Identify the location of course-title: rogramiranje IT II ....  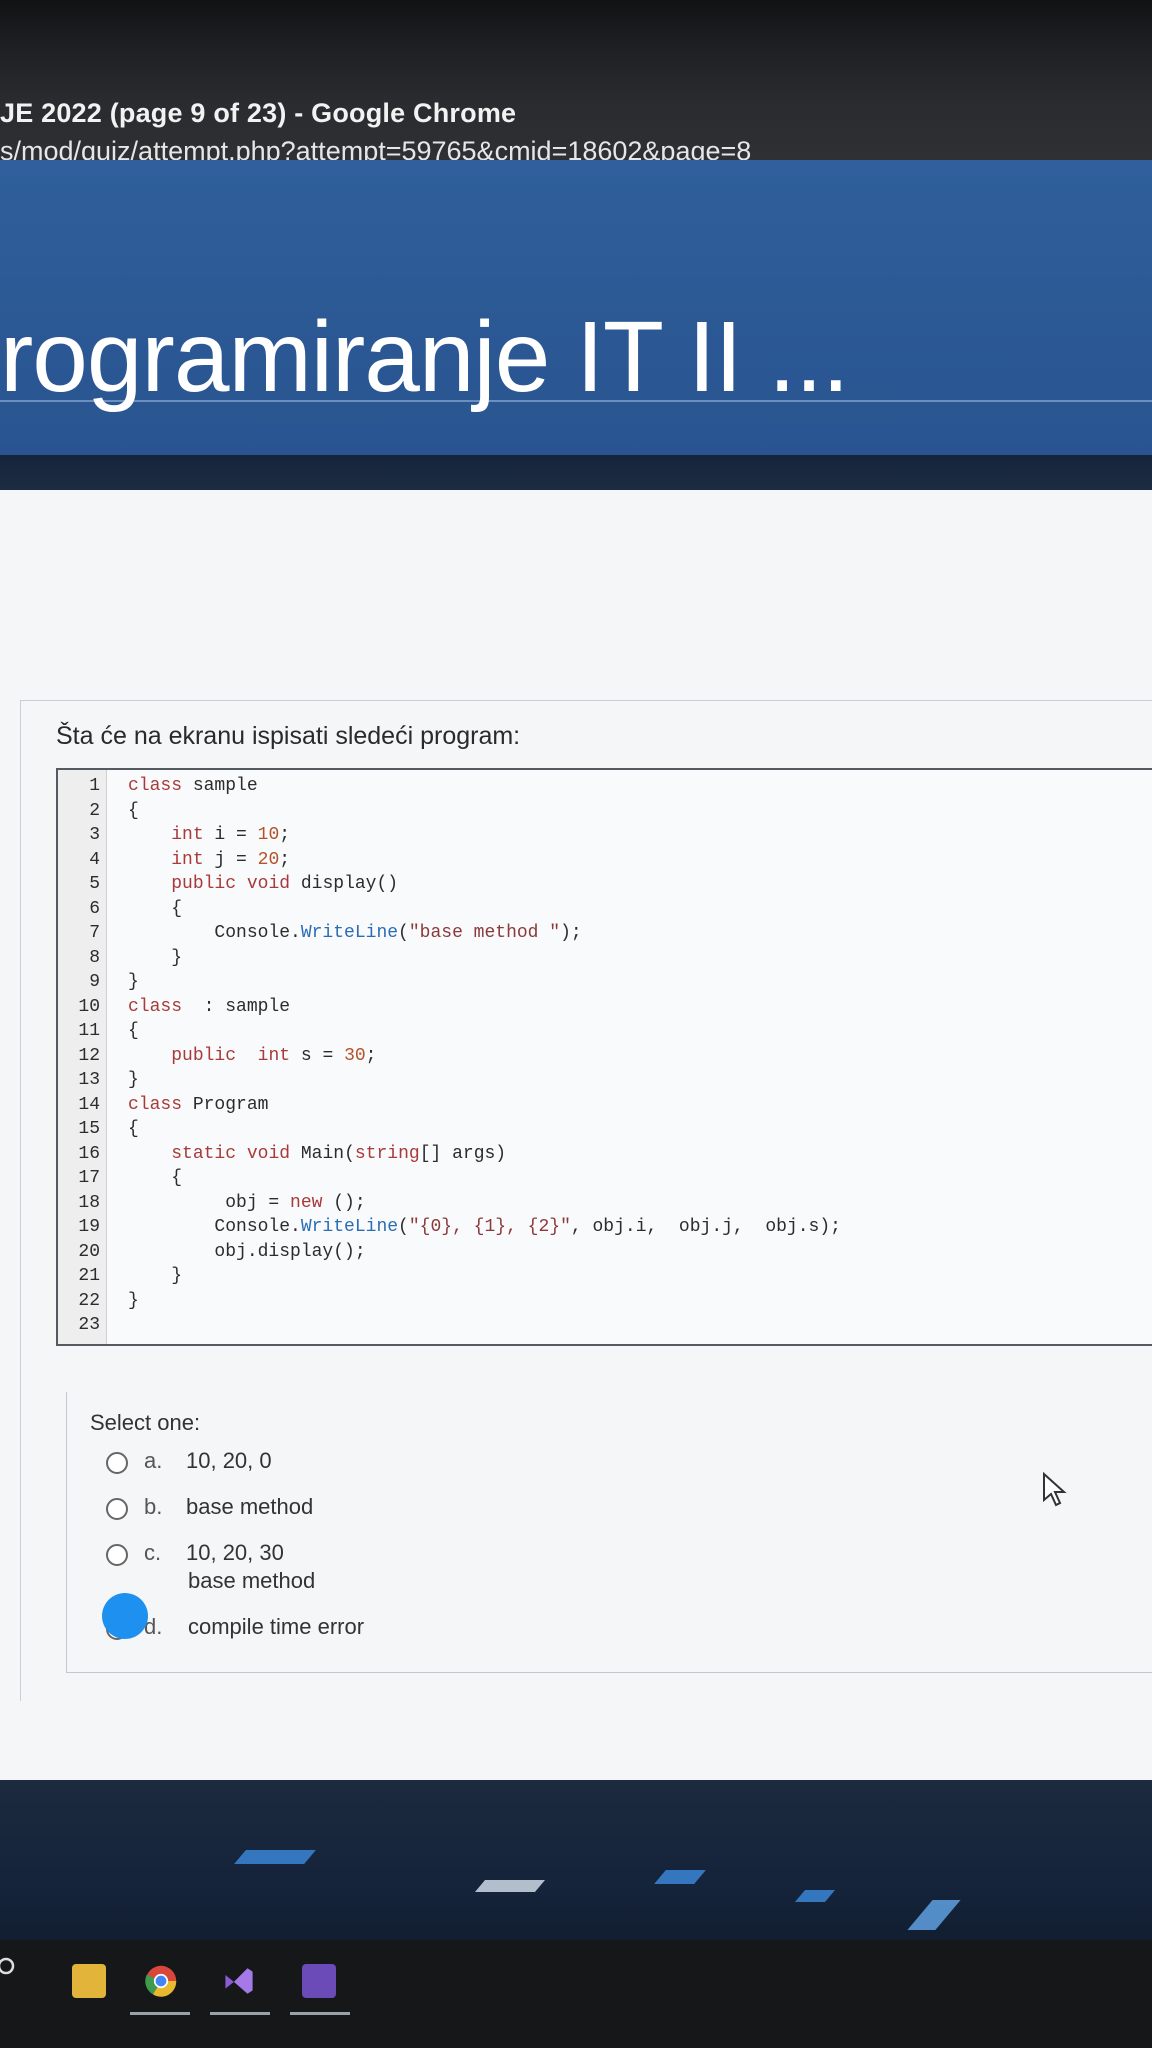
(425, 357).